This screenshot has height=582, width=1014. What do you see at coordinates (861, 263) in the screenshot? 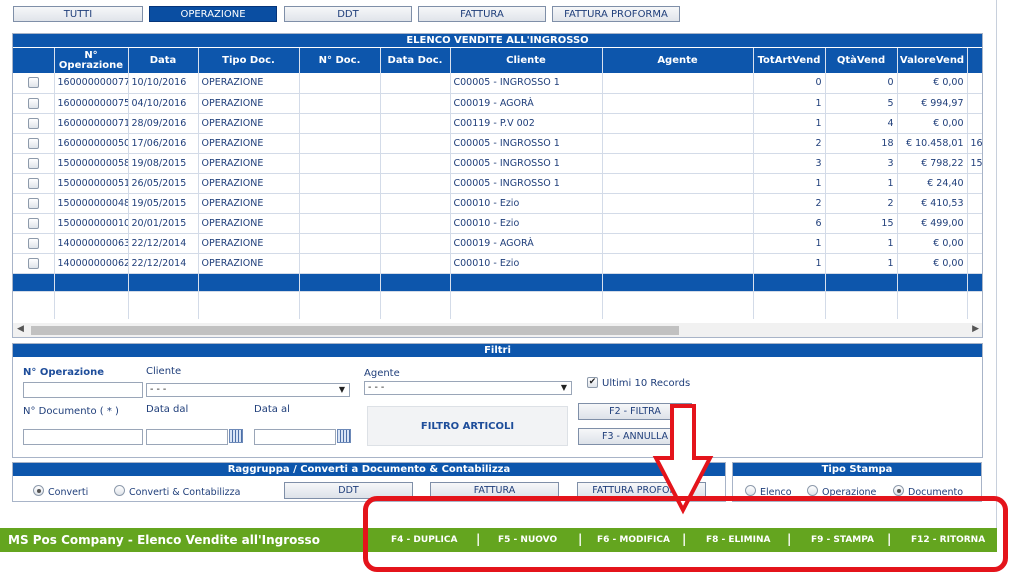
I see `cell-qta-vend: 1` at bounding box center [861, 263].